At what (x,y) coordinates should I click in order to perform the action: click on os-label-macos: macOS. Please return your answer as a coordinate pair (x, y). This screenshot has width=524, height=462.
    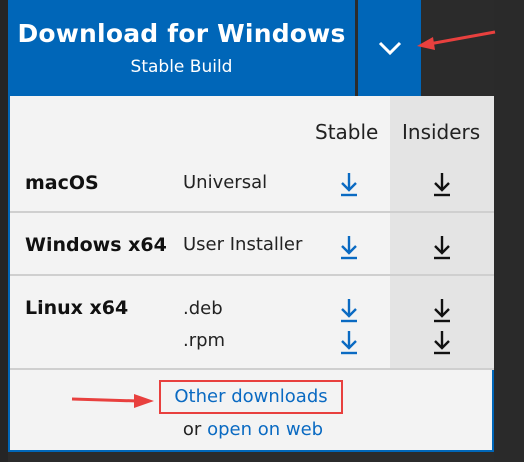
    Looking at the image, I should click on (62, 183).